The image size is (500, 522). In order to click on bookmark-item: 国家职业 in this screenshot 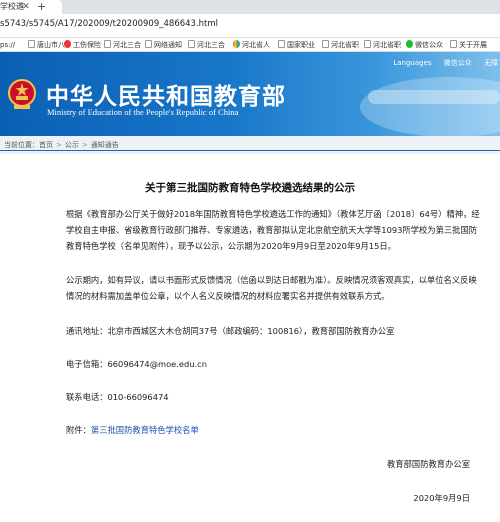, I will do `click(296, 45)`.